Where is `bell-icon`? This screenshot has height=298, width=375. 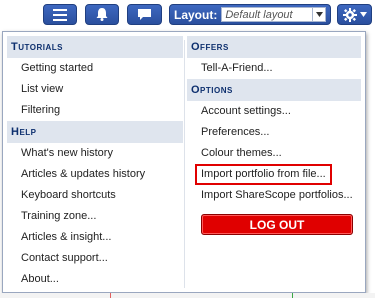
bell-icon is located at coordinates (102, 14).